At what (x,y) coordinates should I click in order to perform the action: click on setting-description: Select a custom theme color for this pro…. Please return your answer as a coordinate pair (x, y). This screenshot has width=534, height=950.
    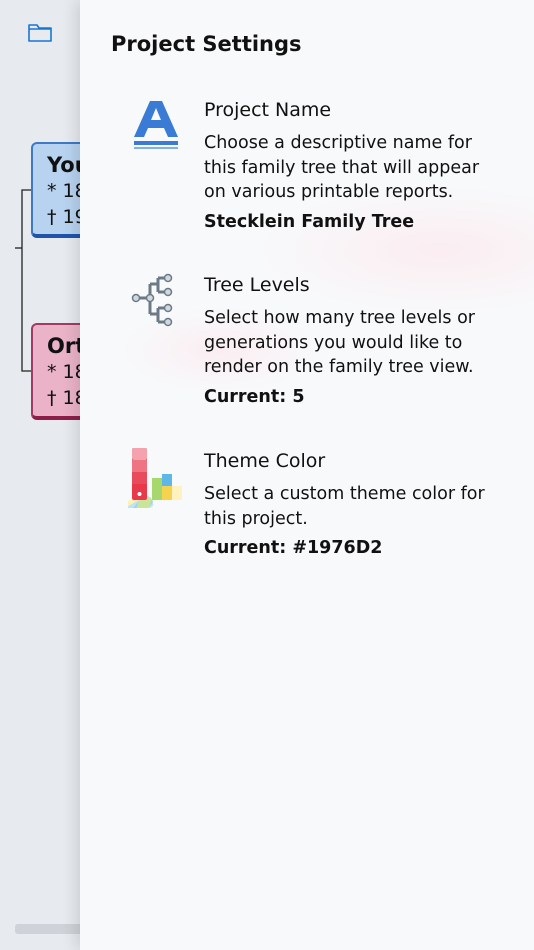
    Looking at the image, I should click on (344, 506).